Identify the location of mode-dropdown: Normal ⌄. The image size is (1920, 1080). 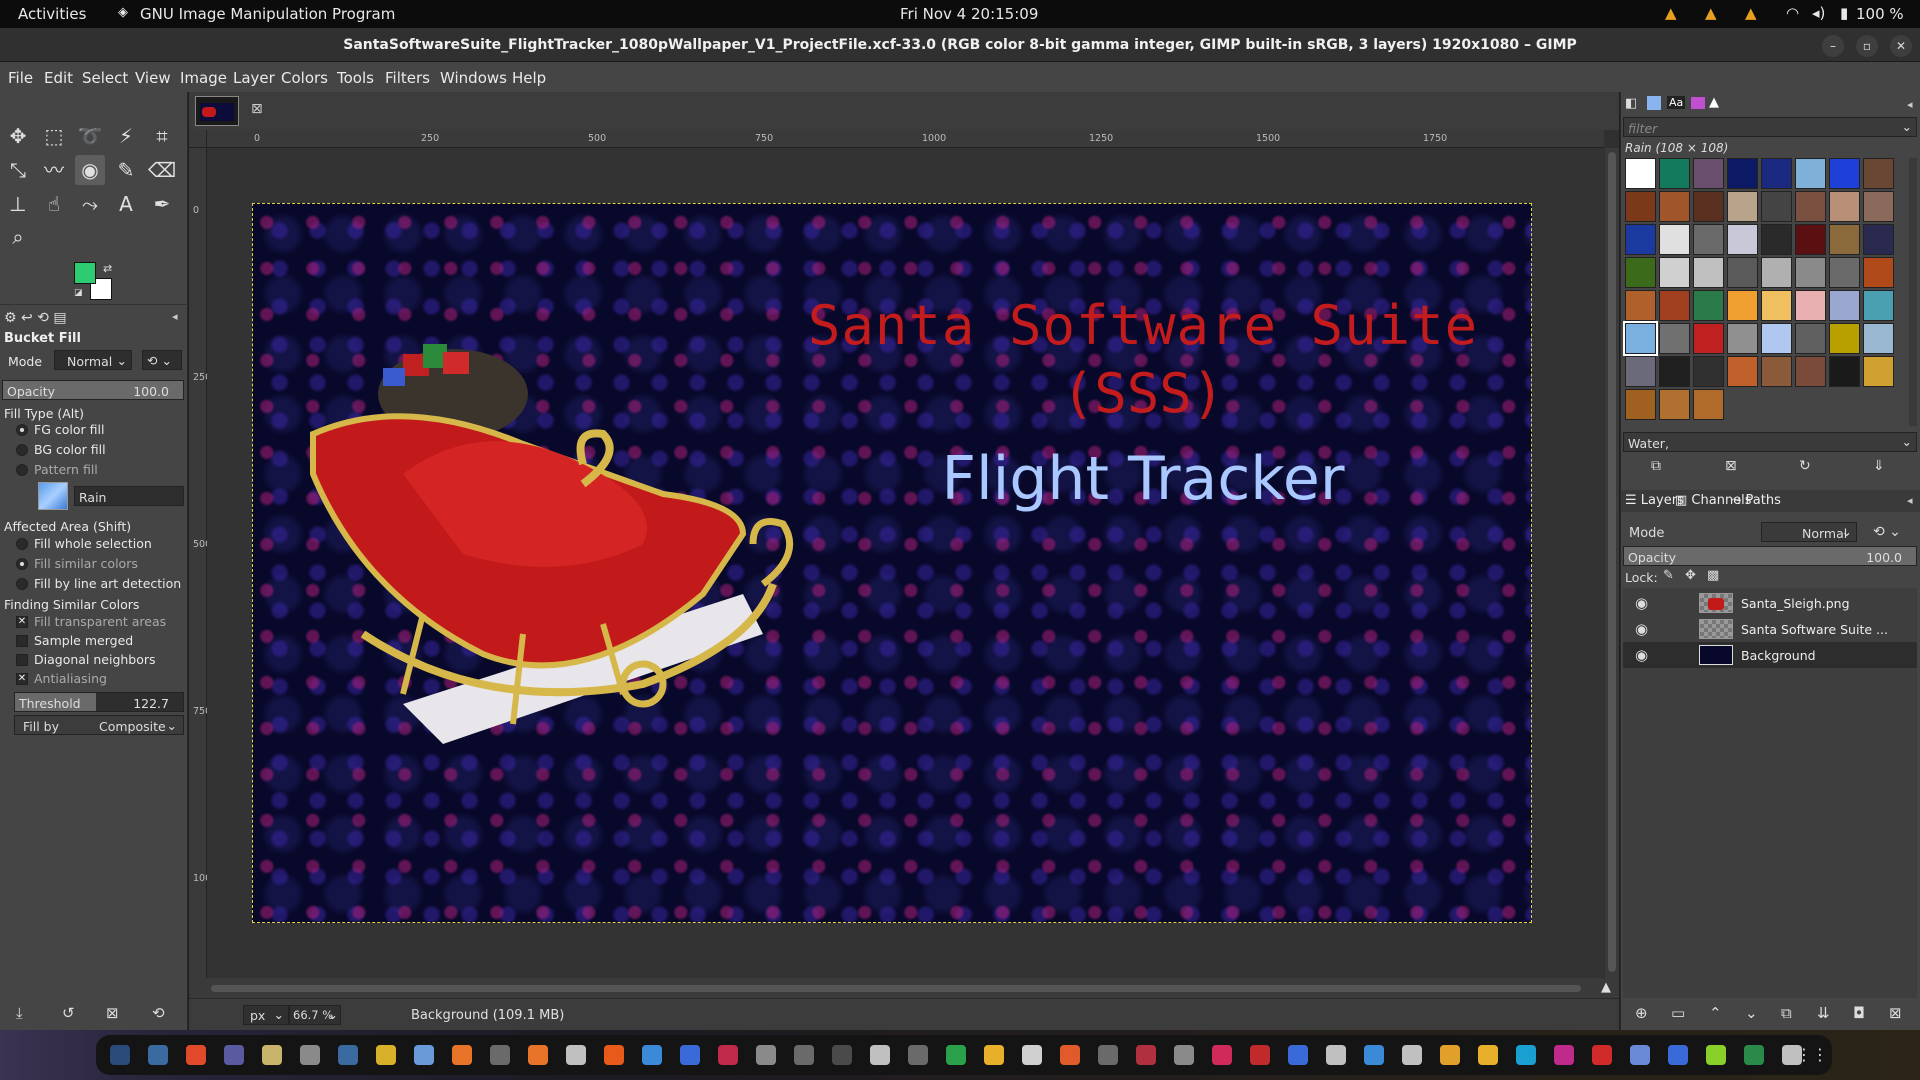
(93, 360).